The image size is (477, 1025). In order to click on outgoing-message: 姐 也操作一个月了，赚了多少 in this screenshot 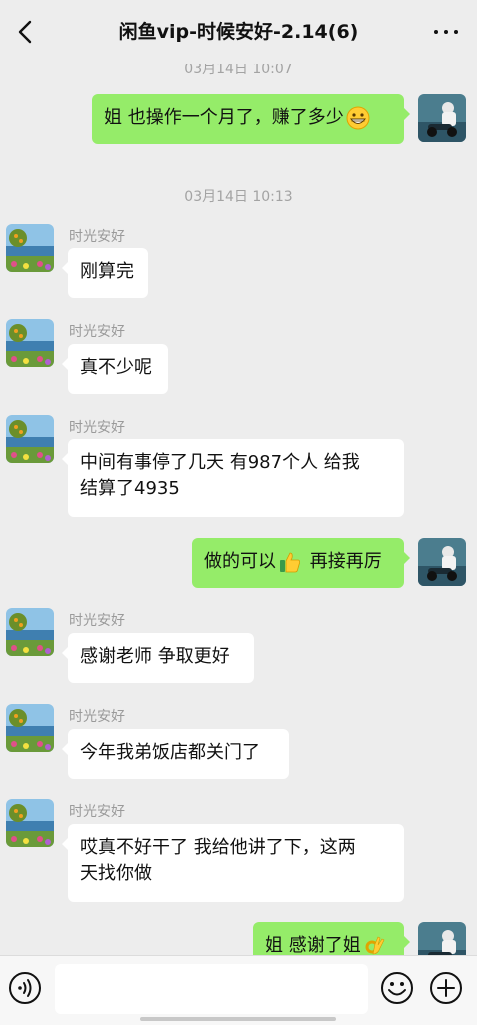, I will do `click(251, 119)`.